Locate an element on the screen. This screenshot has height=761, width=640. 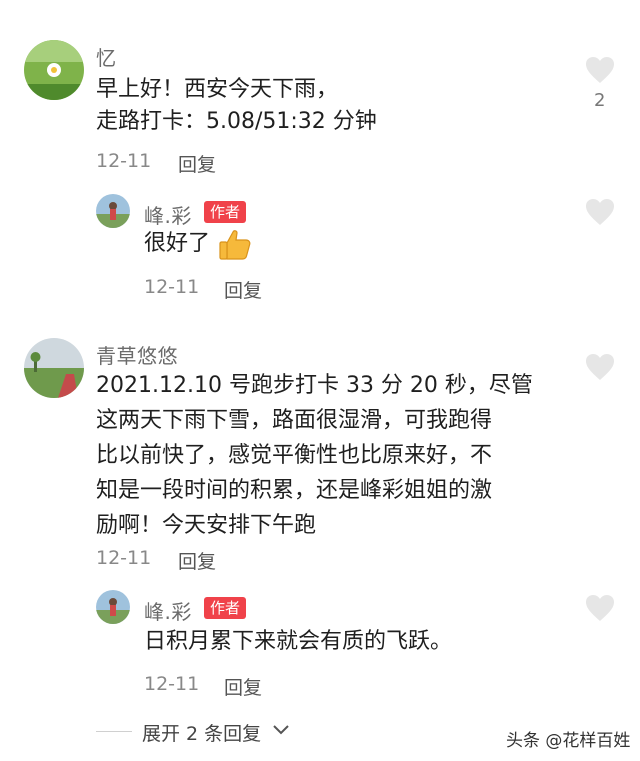
comment-author: 忆 is located at coordinates (106, 56).